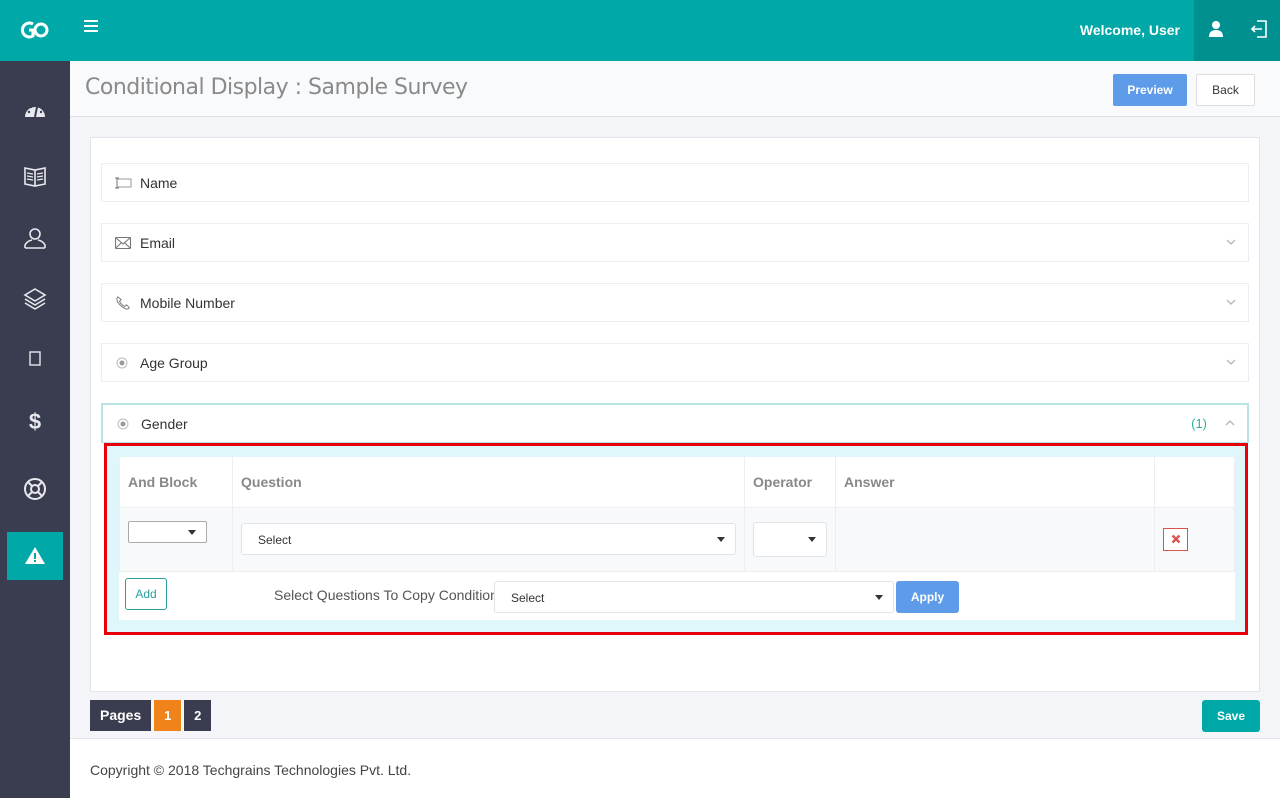  I want to click on column-header-operator: Operator, so click(790, 482).